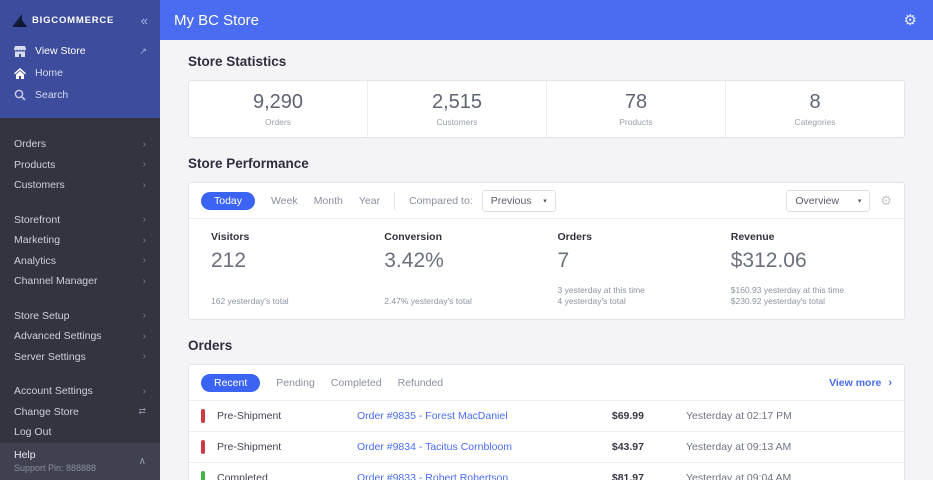 The image size is (933, 480). Describe the element at coordinates (80, 95) in the screenshot. I see `sidebar-item-search: Search` at that location.